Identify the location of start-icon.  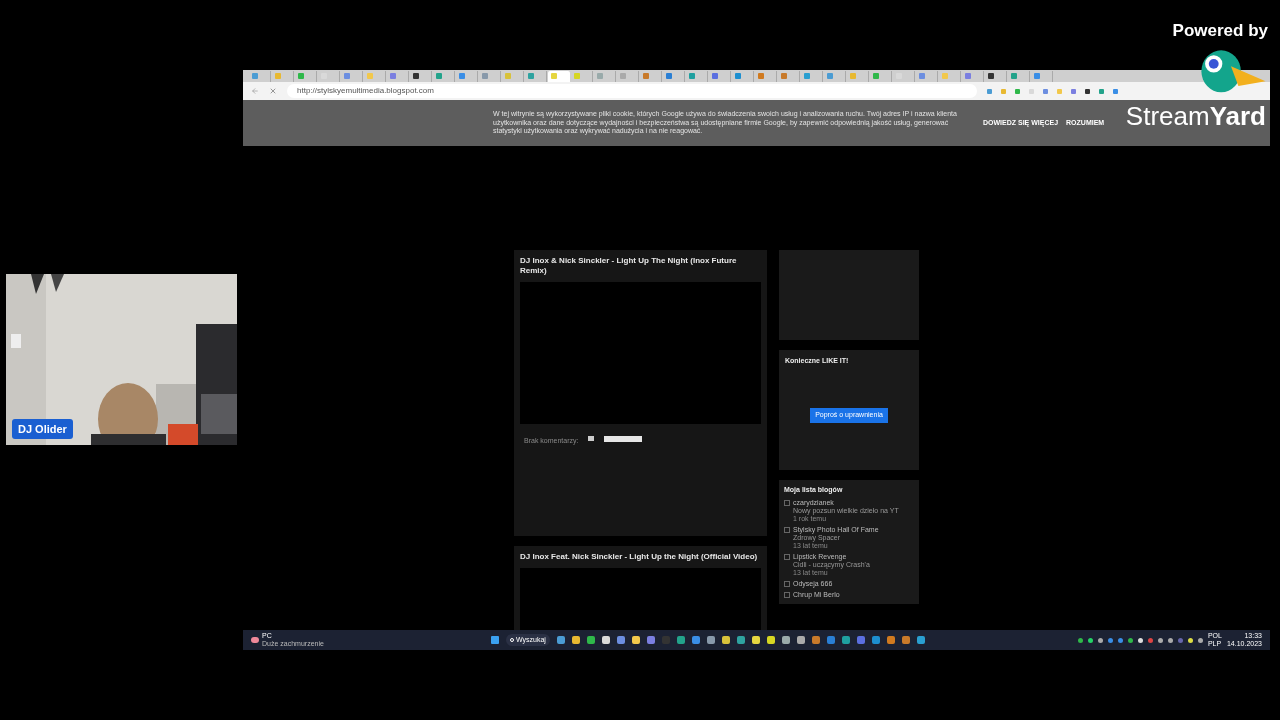
(495, 640).